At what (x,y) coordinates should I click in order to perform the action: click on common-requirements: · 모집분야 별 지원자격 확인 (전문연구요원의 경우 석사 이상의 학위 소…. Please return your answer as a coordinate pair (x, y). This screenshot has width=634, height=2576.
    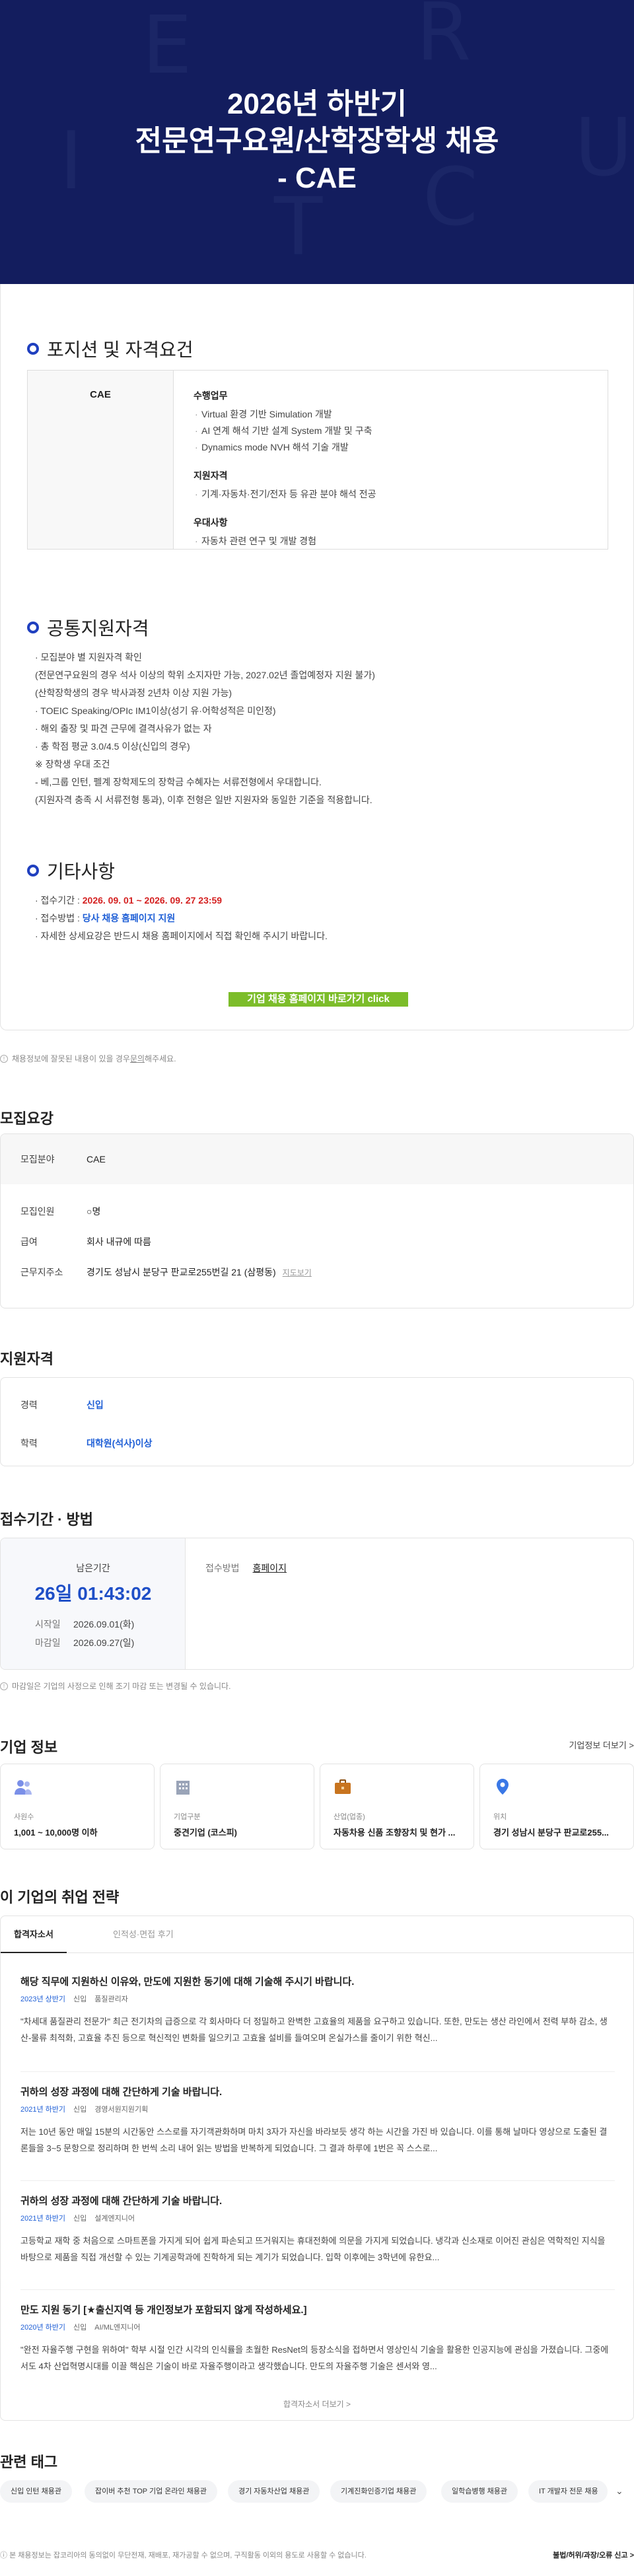
    Looking at the image, I should click on (205, 729).